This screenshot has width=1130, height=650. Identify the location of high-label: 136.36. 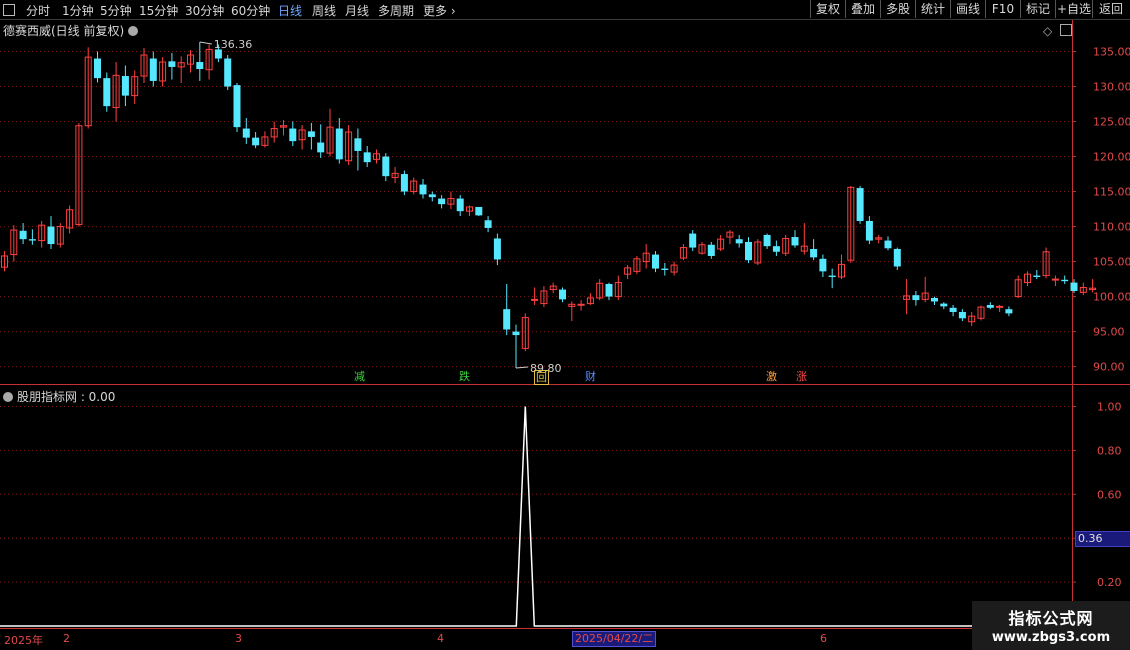
(233, 44).